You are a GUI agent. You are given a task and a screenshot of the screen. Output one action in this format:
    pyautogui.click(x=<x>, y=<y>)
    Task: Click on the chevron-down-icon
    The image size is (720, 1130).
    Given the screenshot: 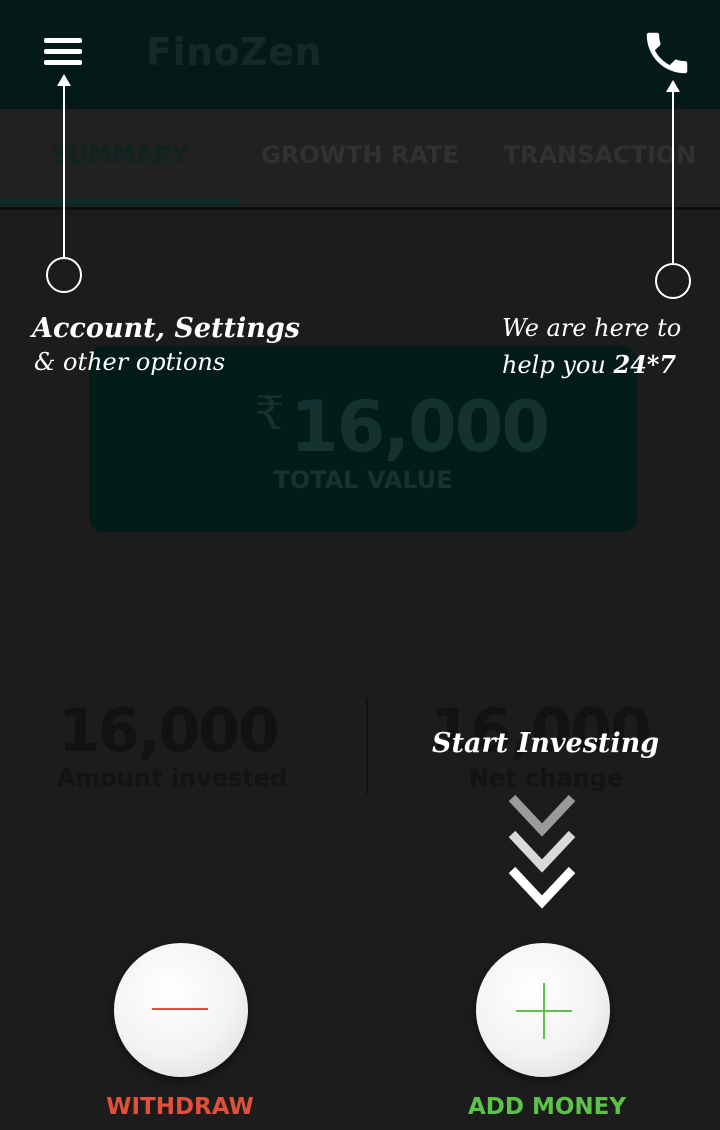 What is the action you would take?
    pyautogui.click(x=542, y=851)
    